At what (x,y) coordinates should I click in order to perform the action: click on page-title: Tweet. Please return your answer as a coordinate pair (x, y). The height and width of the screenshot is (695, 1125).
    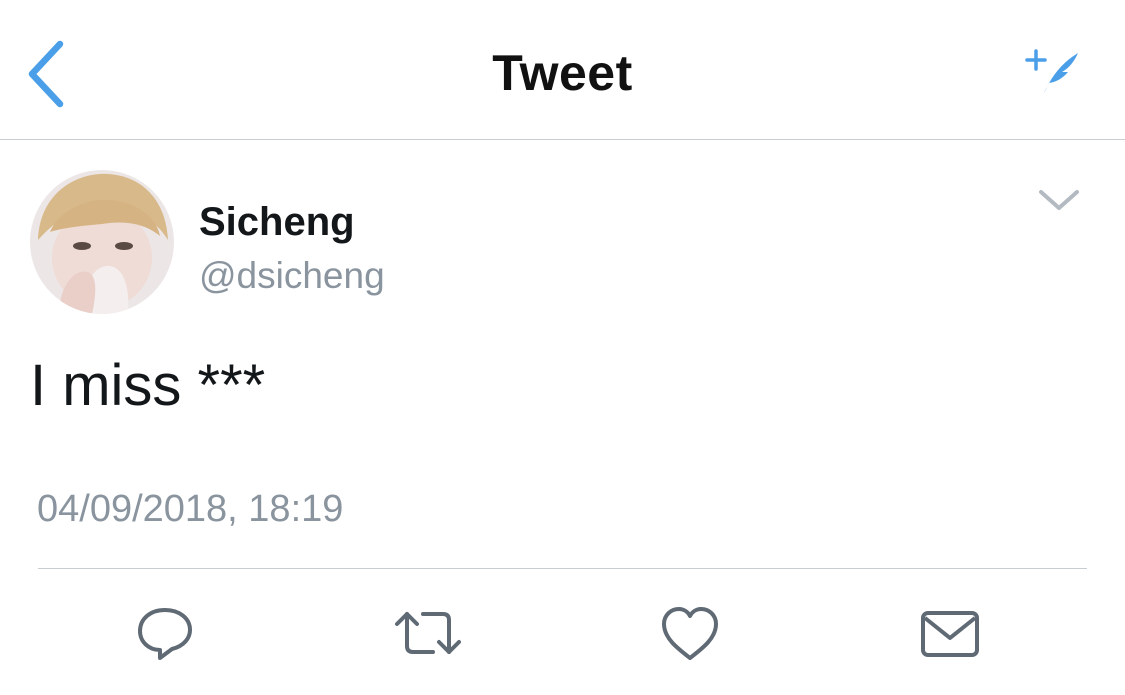
    Looking at the image, I should click on (562, 73).